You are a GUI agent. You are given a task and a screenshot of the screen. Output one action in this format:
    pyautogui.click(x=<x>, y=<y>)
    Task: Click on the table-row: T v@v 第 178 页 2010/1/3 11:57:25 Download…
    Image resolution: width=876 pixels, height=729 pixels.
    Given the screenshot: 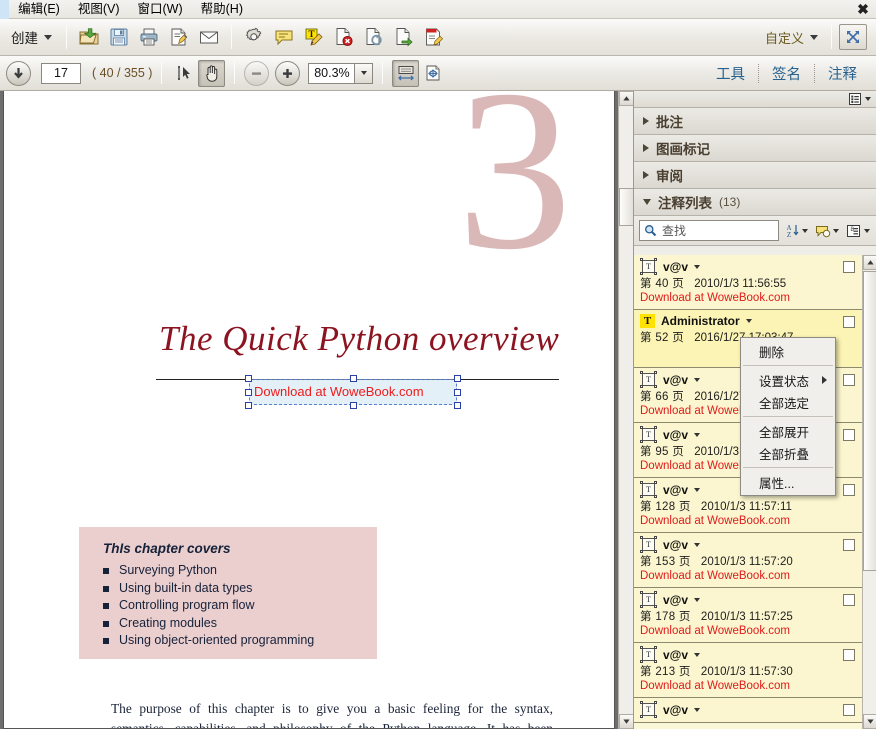 What is the action you would take?
    pyautogui.click(x=748, y=615)
    